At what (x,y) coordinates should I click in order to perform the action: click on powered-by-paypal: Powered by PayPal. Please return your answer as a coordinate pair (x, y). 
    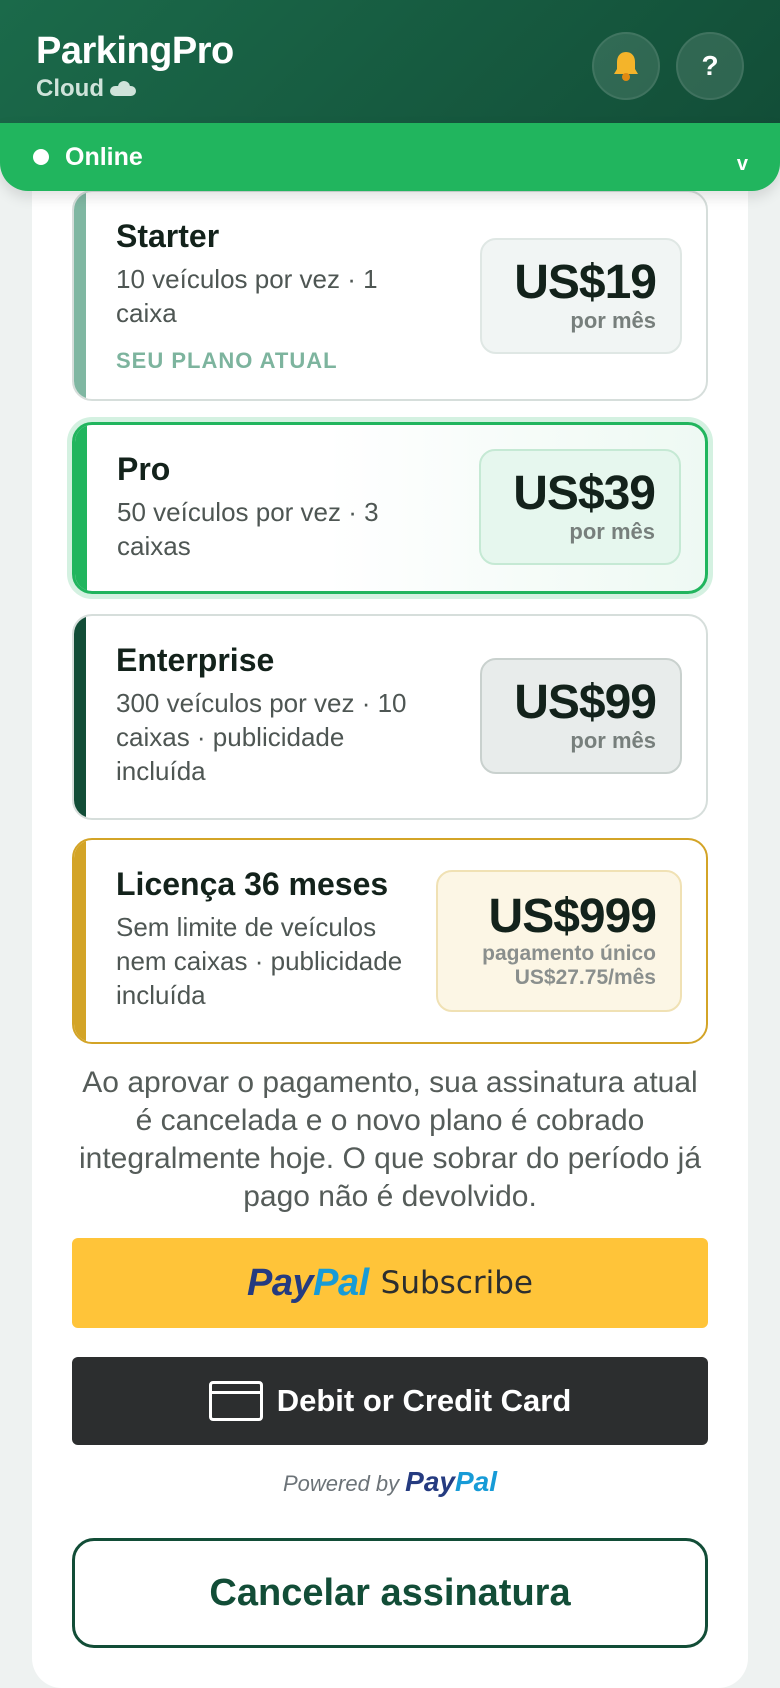
    Looking at the image, I should click on (390, 1482).